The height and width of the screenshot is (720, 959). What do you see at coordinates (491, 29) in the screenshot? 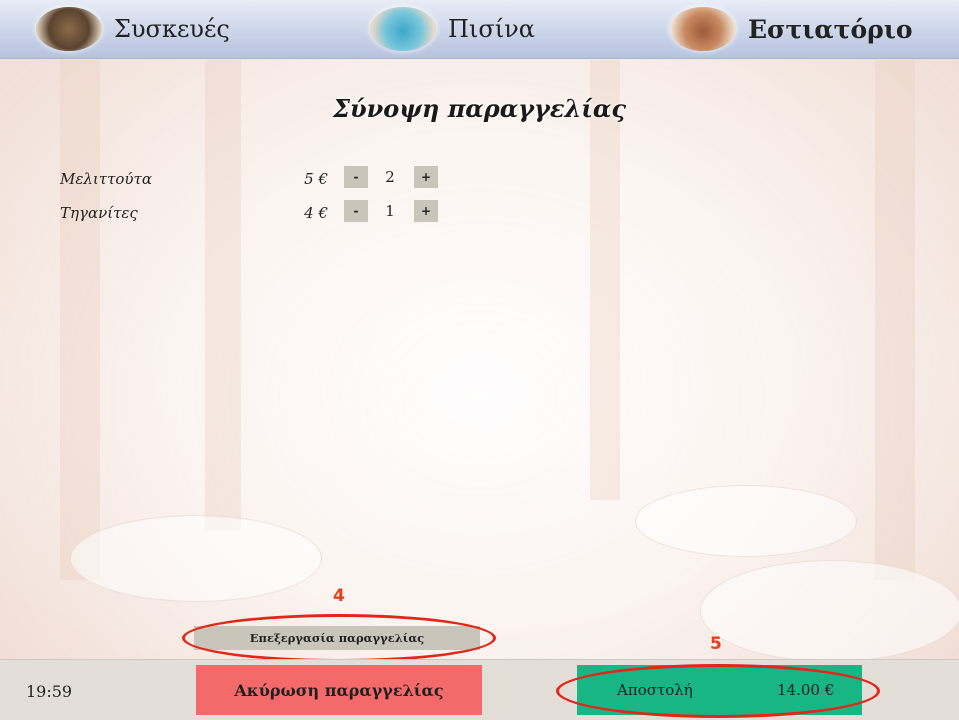
I see `tab-pool-label: Πισίνα` at bounding box center [491, 29].